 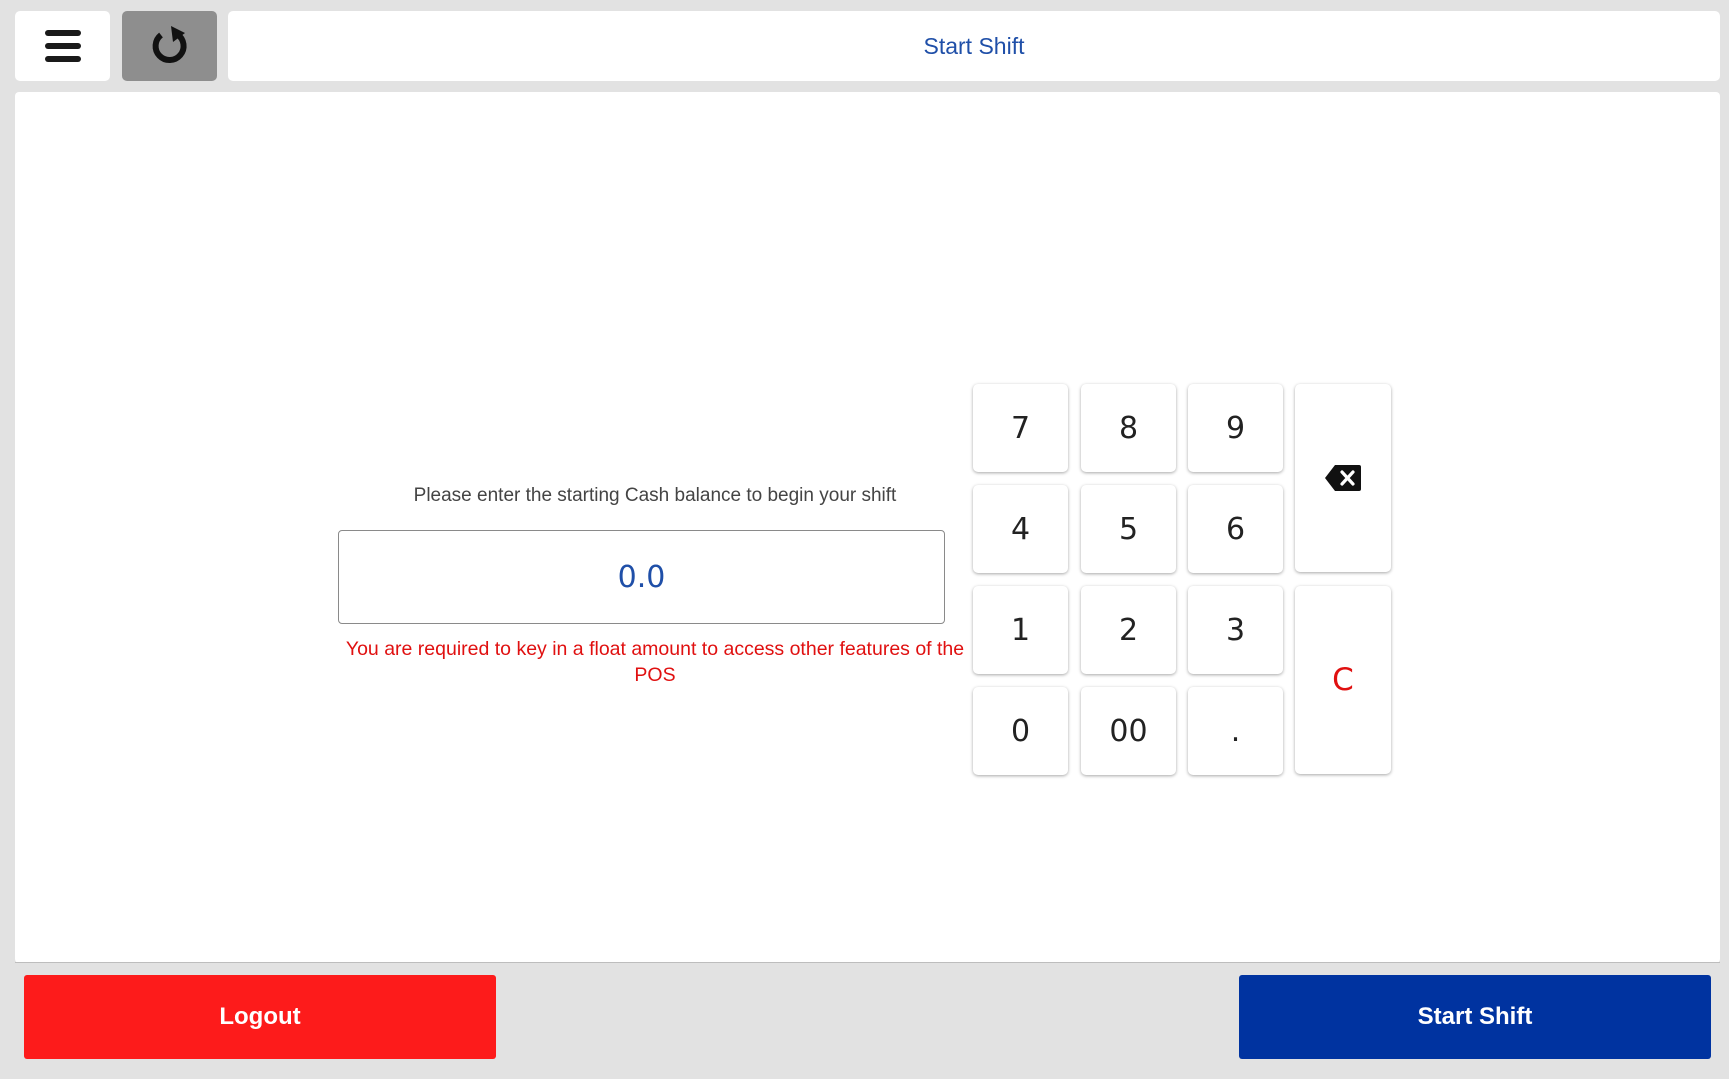 What do you see at coordinates (1020, 428) in the screenshot?
I see `keypad-key-7: 7` at bounding box center [1020, 428].